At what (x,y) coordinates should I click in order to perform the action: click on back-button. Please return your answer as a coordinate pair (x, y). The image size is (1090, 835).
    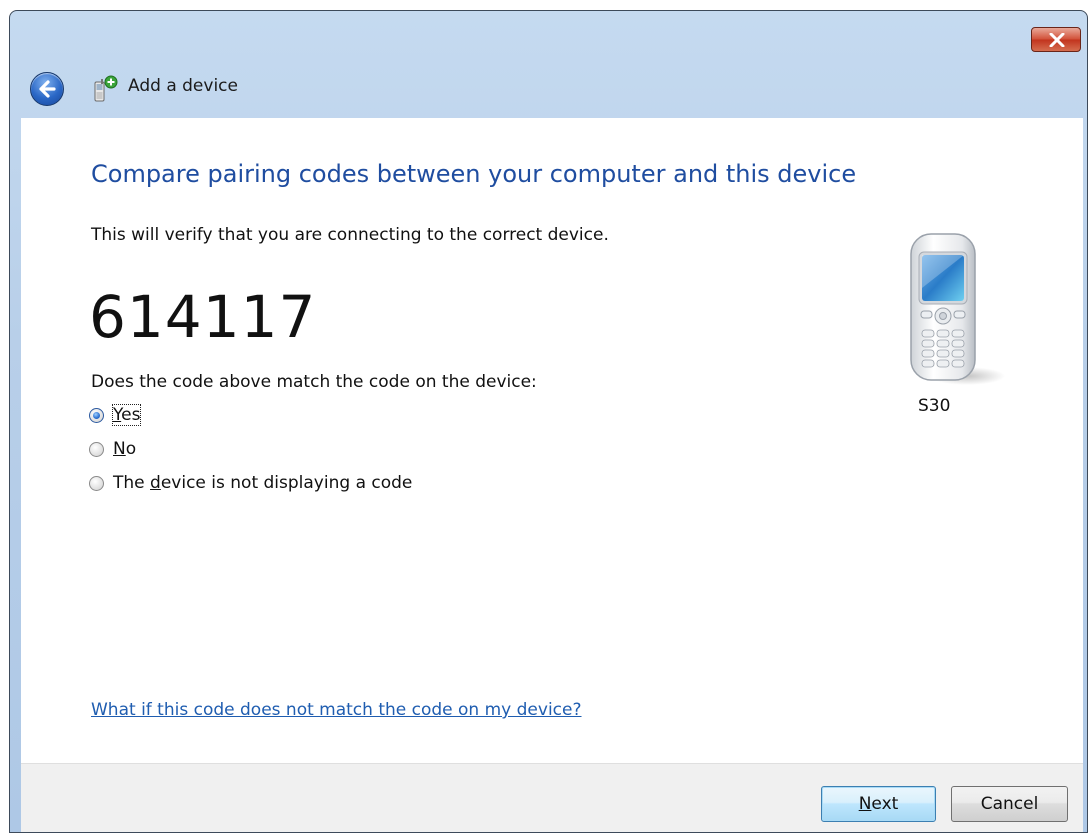
    Looking at the image, I should click on (47, 89).